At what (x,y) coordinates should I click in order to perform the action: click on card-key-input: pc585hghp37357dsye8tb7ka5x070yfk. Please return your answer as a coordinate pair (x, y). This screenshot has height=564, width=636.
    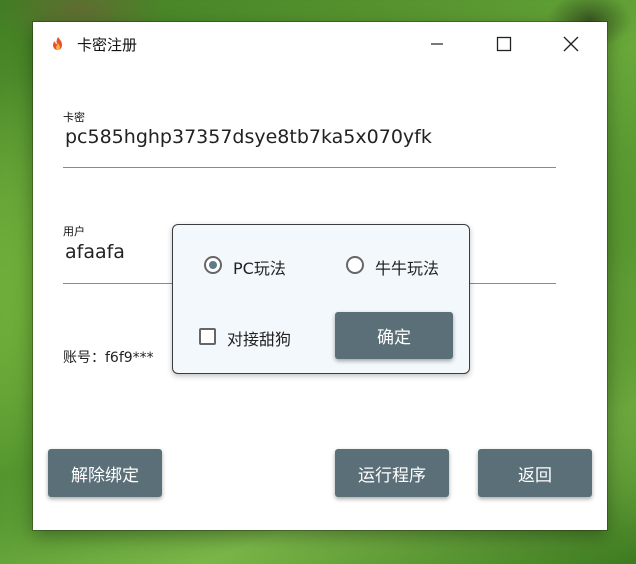
    Looking at the image, I should click on (248, 137).